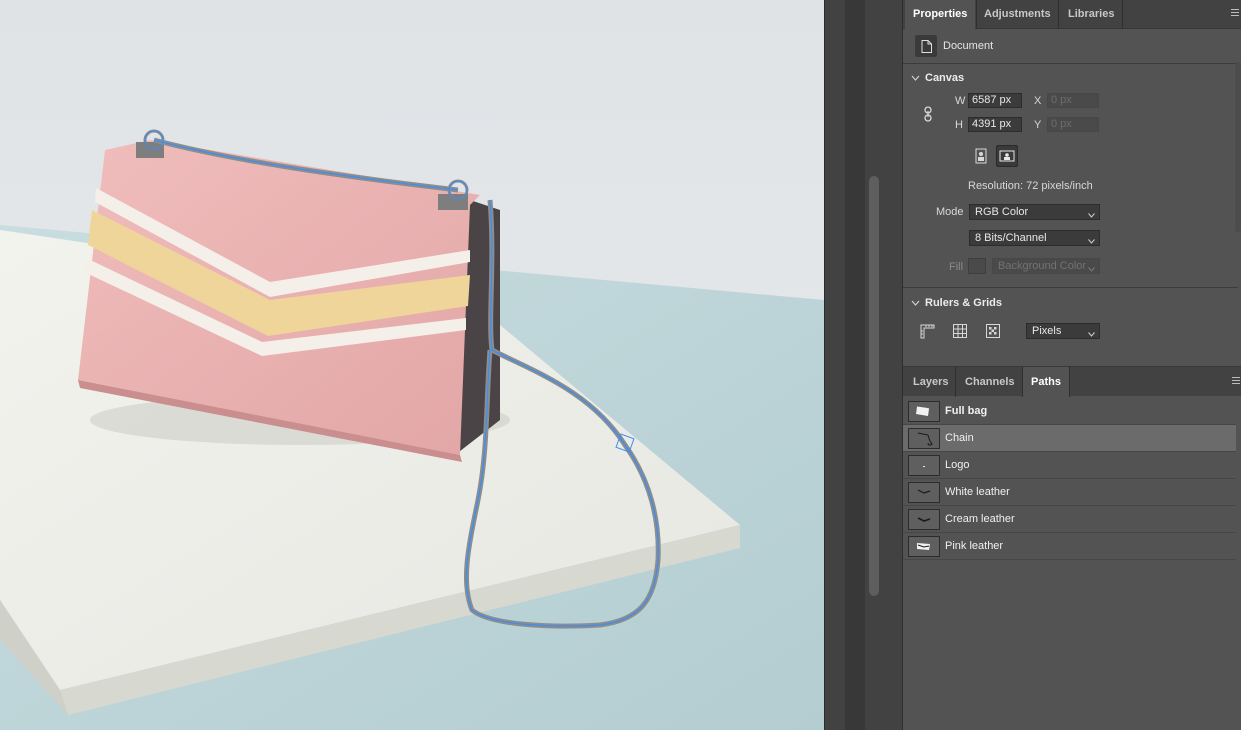 The image size is (1241, 730). Describe the element at coordinates (959, 438) in the screenshot. I see `path-name: Chain` at that location.